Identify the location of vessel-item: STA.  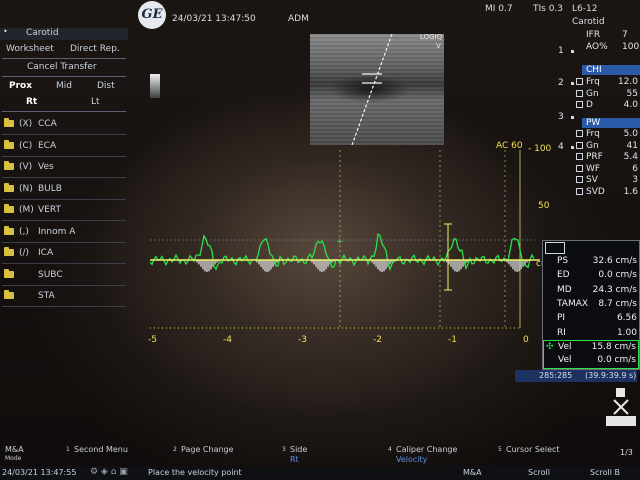
(29, 295).